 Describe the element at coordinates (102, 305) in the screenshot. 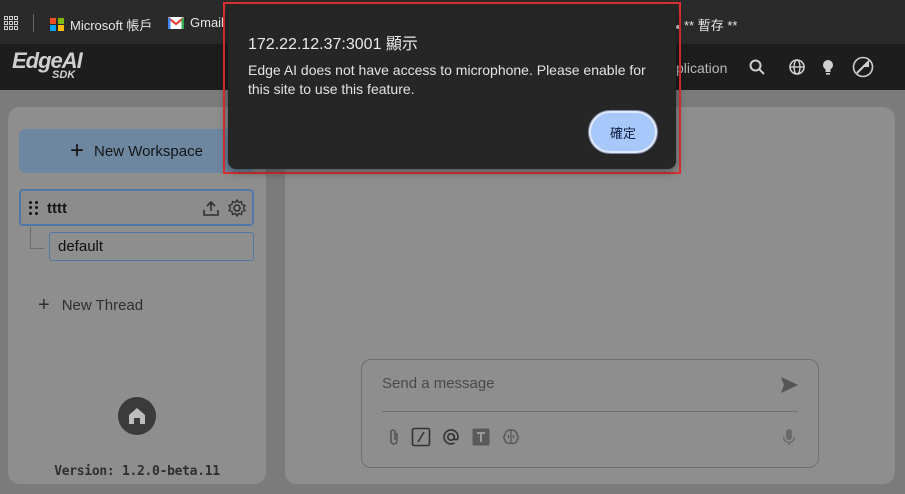

I see `new-thread-label: New Thread` at that location.